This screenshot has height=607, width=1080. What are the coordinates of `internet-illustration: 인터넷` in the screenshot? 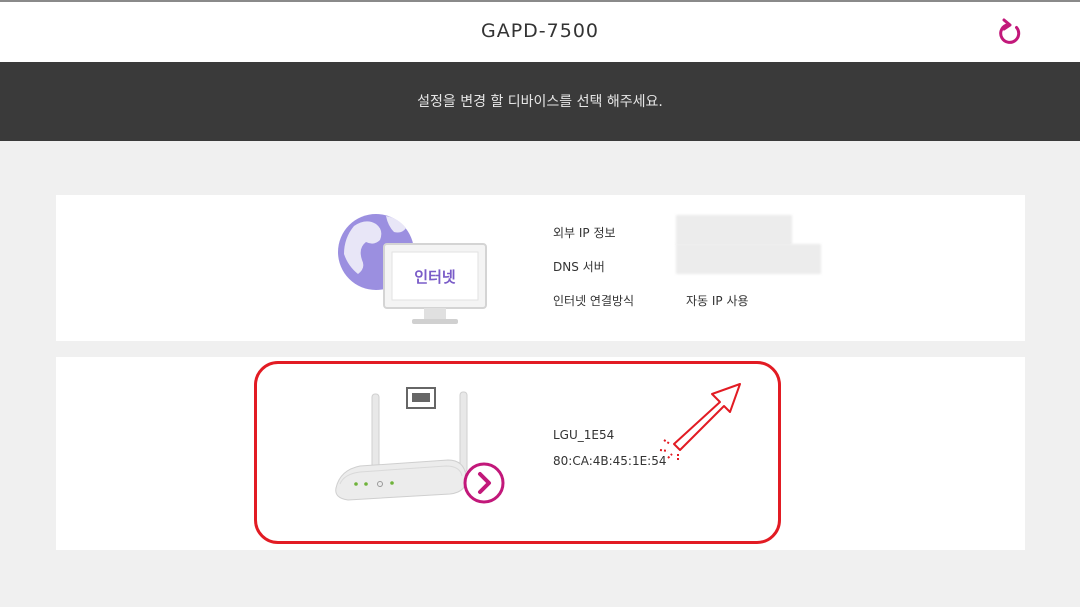 It's located at (412, 269).